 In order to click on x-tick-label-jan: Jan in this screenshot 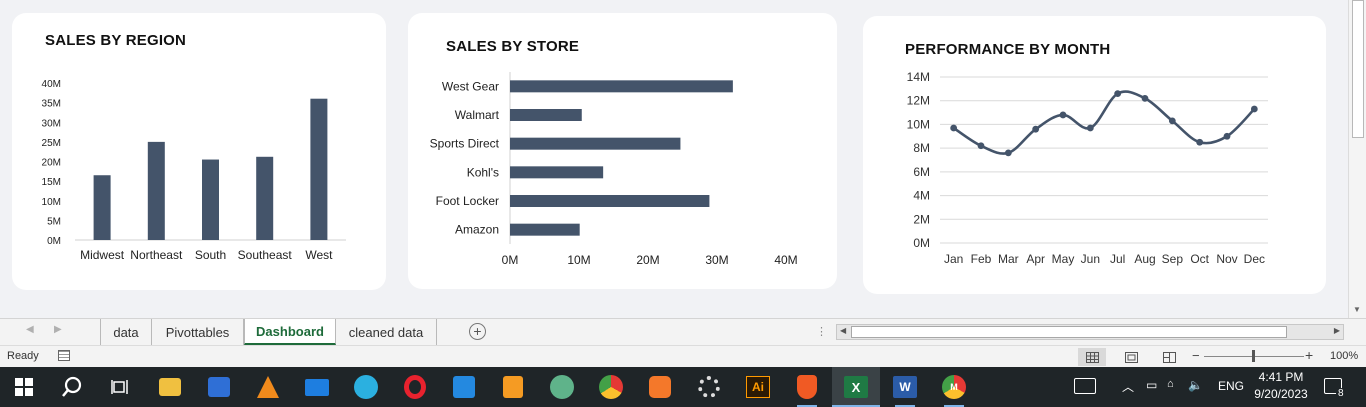, I will do `click(953, 259)`.